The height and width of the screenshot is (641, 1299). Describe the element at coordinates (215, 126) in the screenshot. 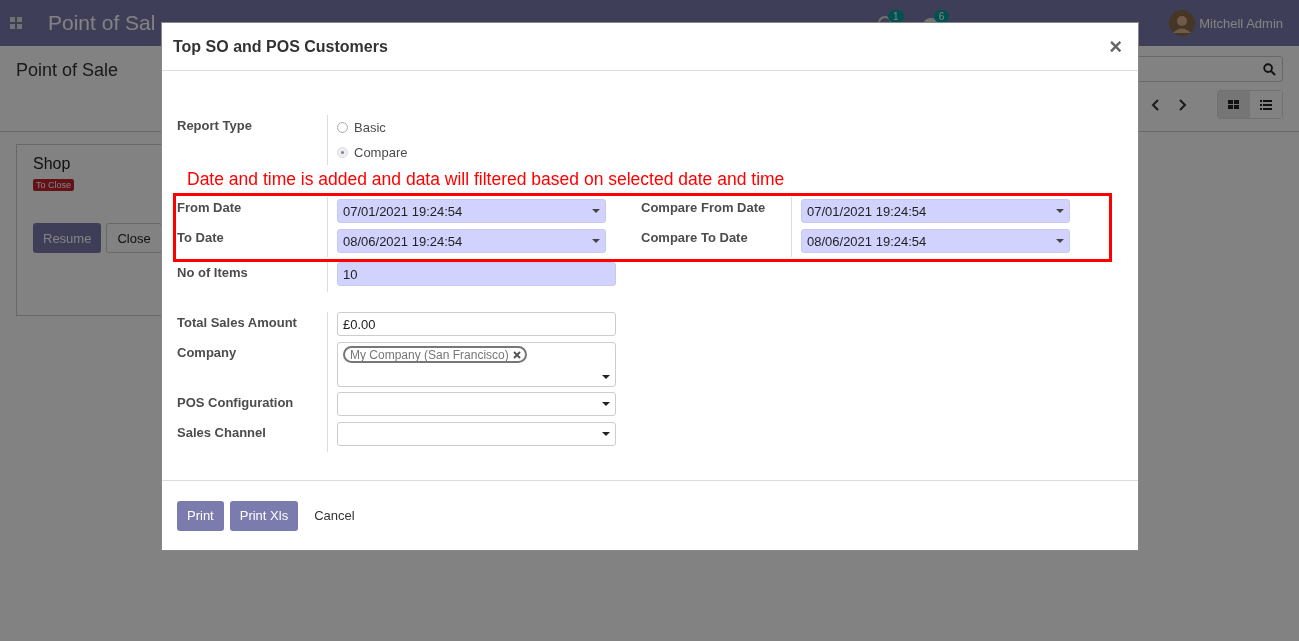

I see `field-label: Report Type` at that location.